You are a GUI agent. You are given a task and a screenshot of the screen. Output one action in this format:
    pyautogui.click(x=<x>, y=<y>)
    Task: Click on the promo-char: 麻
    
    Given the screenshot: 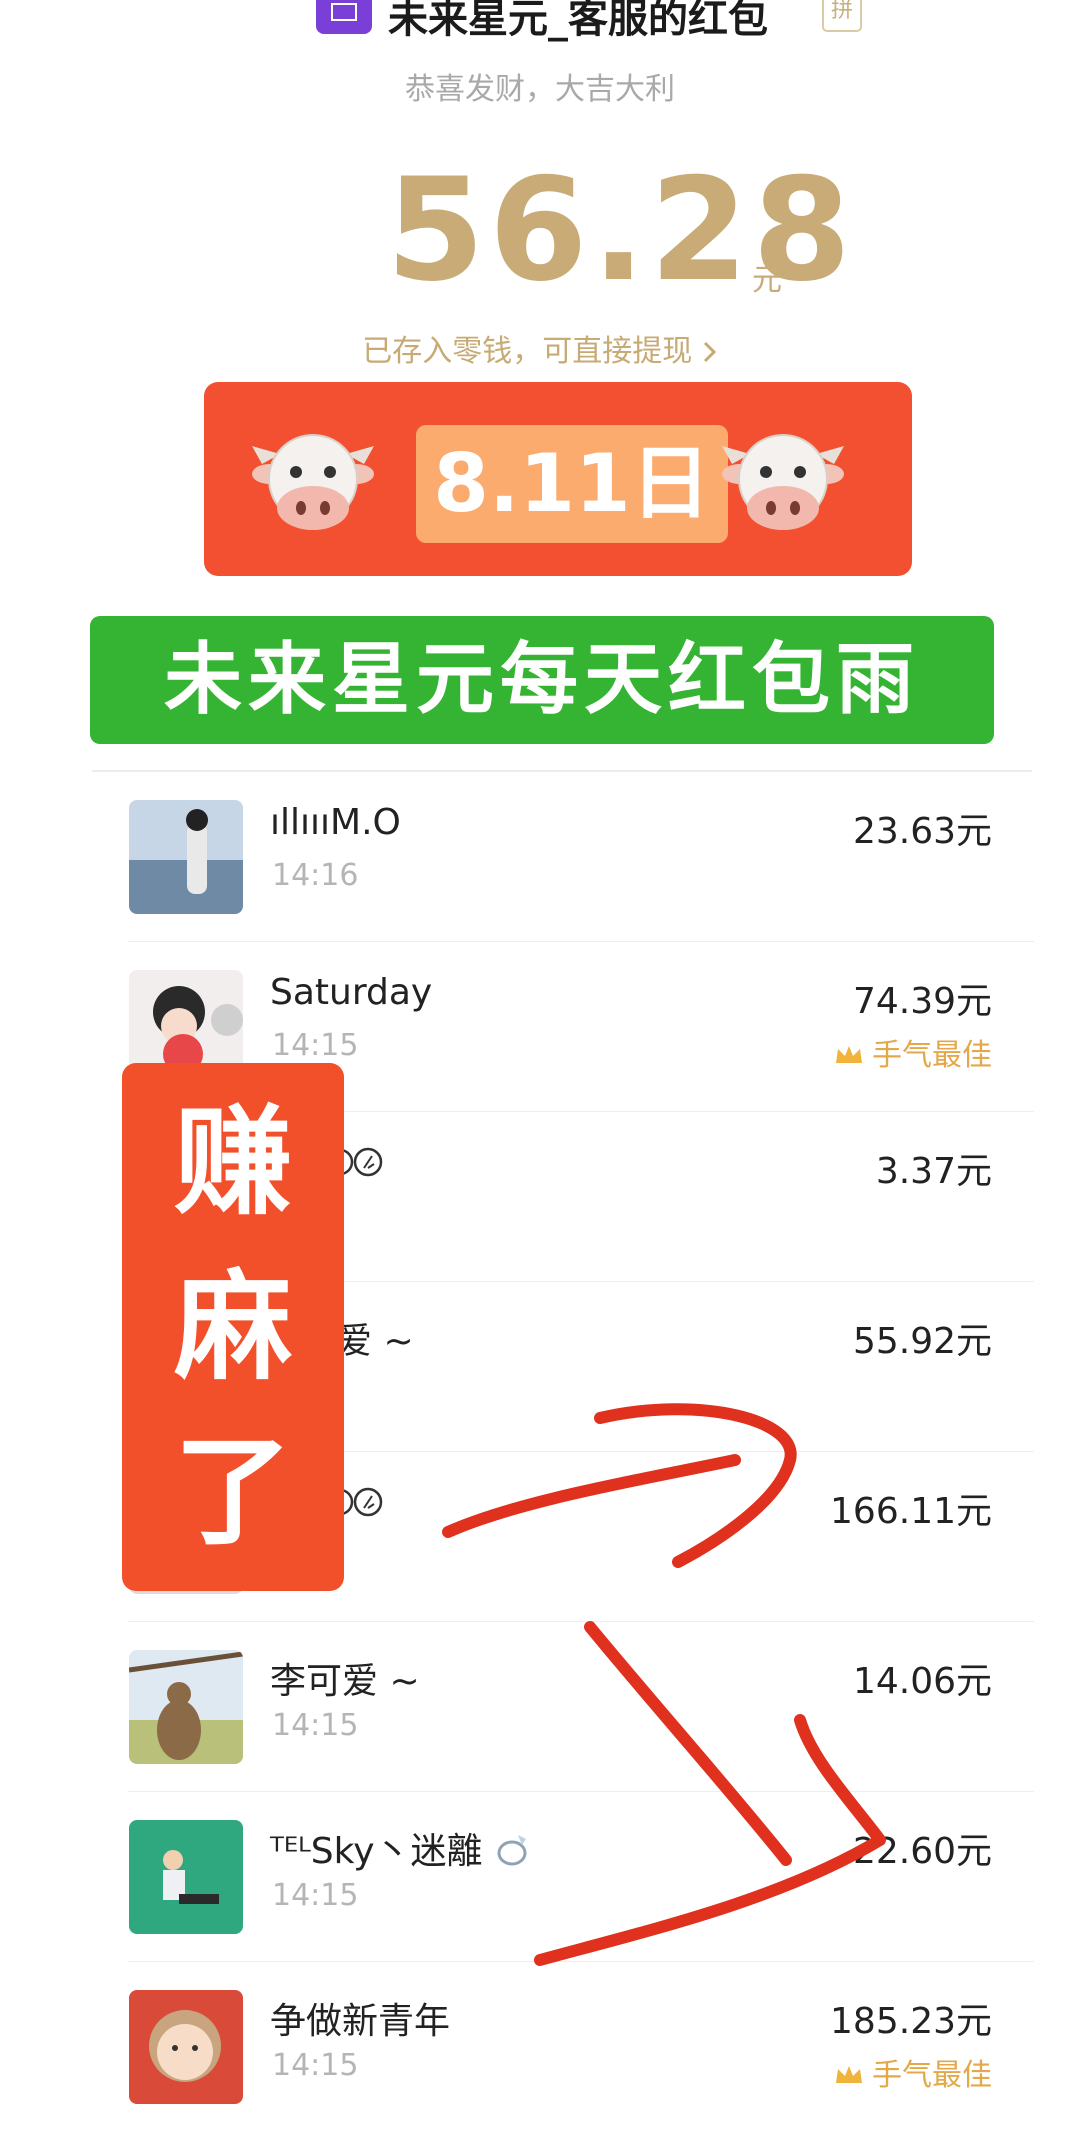 What is the action you would take?
    pyautogui.click(x=232, y=1327)
    